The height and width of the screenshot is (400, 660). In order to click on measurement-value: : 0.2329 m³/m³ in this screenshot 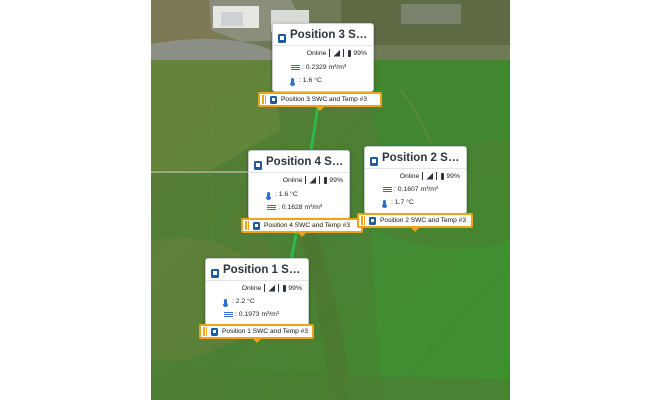, I will do `click(324, 67)`.